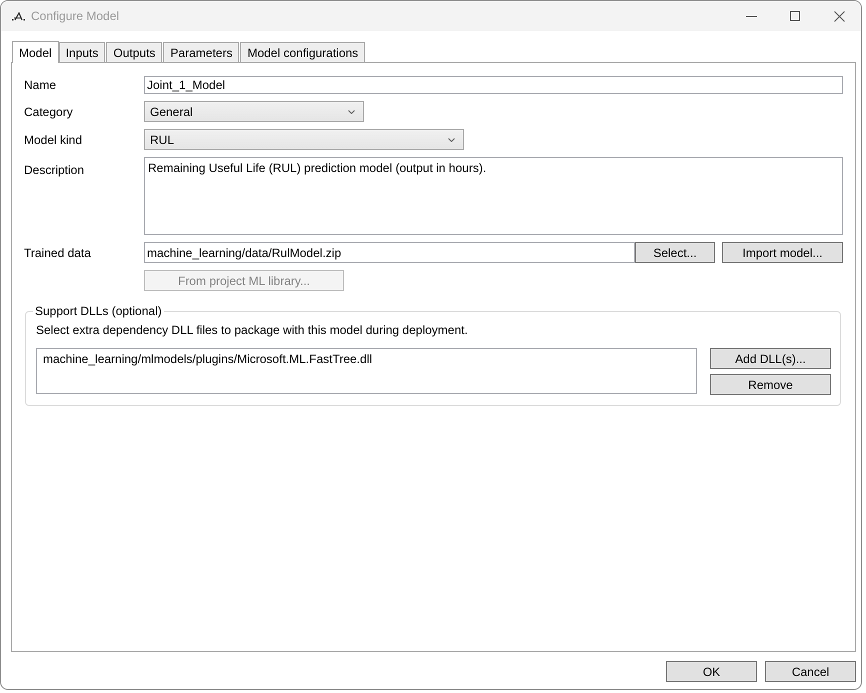  Describe the element at coordinates (40, 85) in the screenshot. I see `field-label: Name` at that location.